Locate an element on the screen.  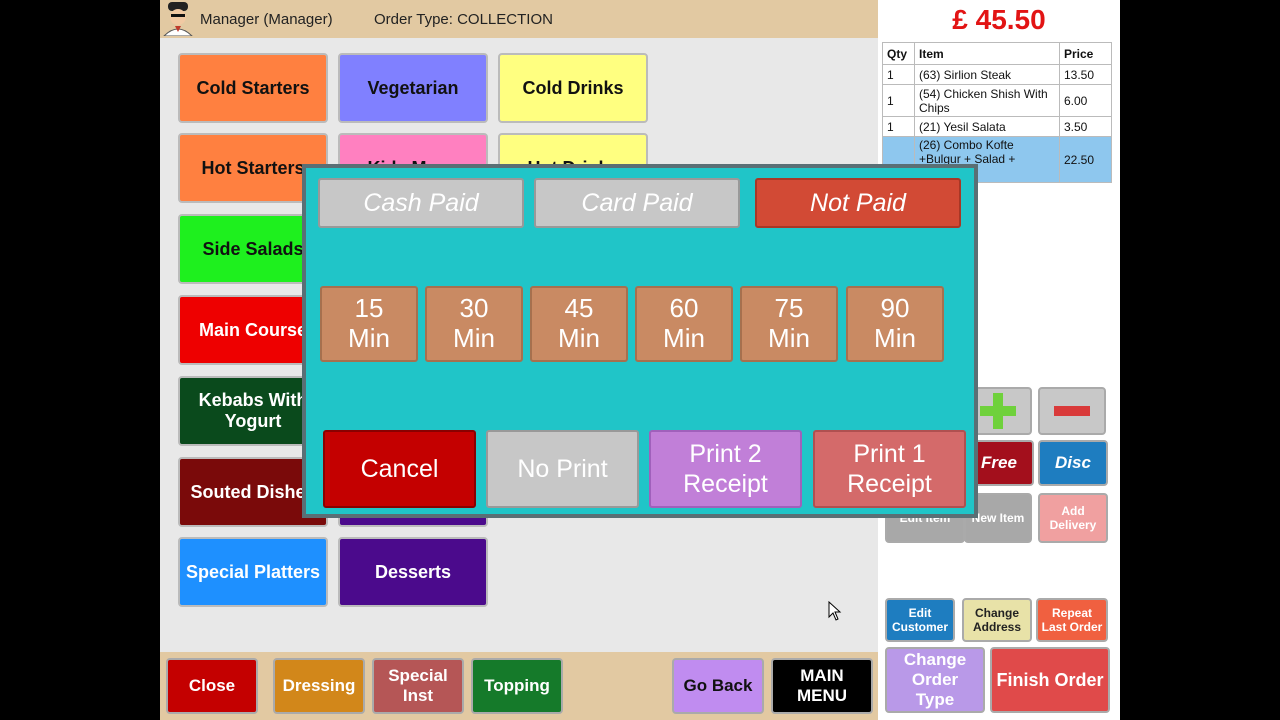
minutes-value: 15 is located at coordinates (369, 308).